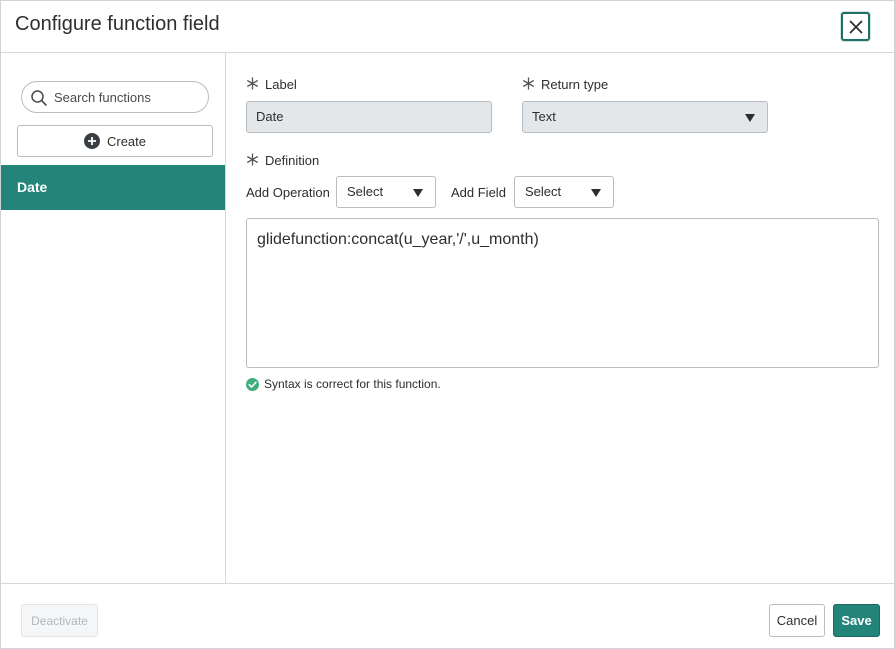 This screenshot has height=649, width=895. Describe the element at coordinates (543, 191) in the screenshot. I see `add-field-value: Select` at that location.